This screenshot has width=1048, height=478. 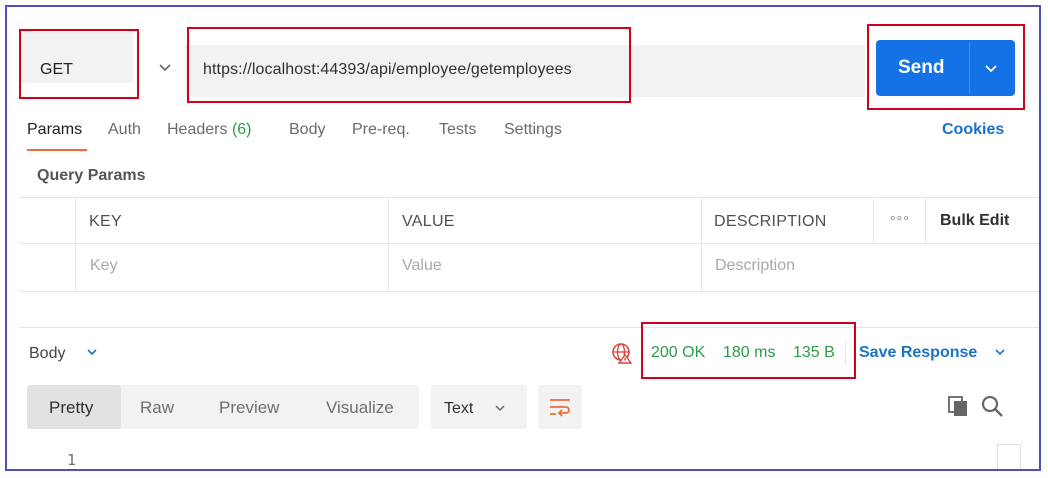 I want to click on response-divider, so click(x=529, y=327).